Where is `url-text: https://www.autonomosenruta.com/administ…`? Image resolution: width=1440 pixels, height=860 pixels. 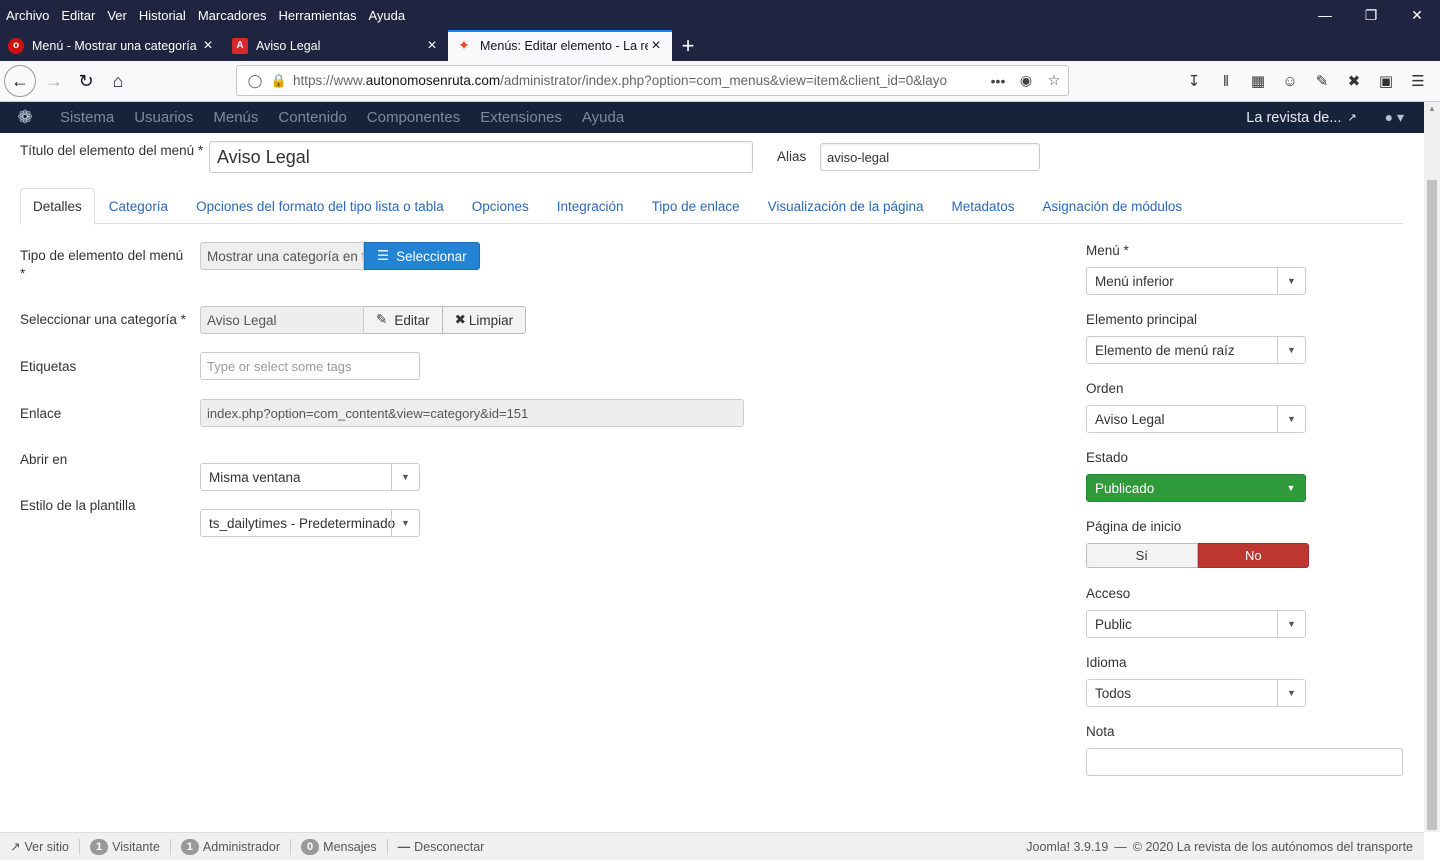
url-text: https://www.autonomosenruta.com/administ… is located at coordinates (638, 80).